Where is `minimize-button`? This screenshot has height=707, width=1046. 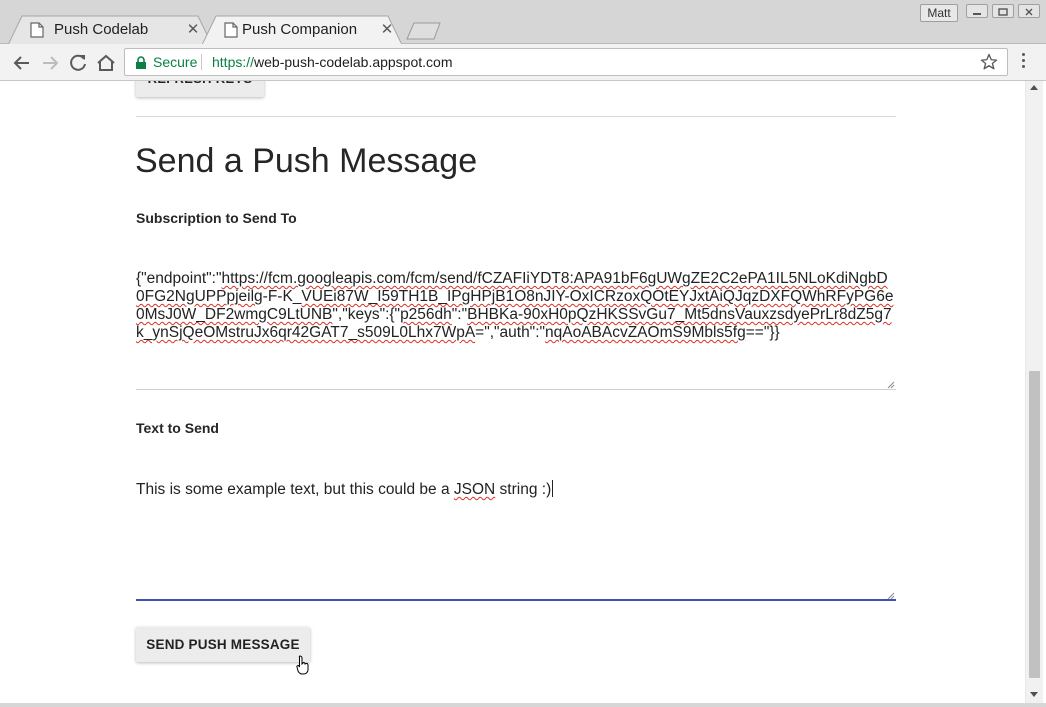
minimize-button is located at coordinates (977, 11).